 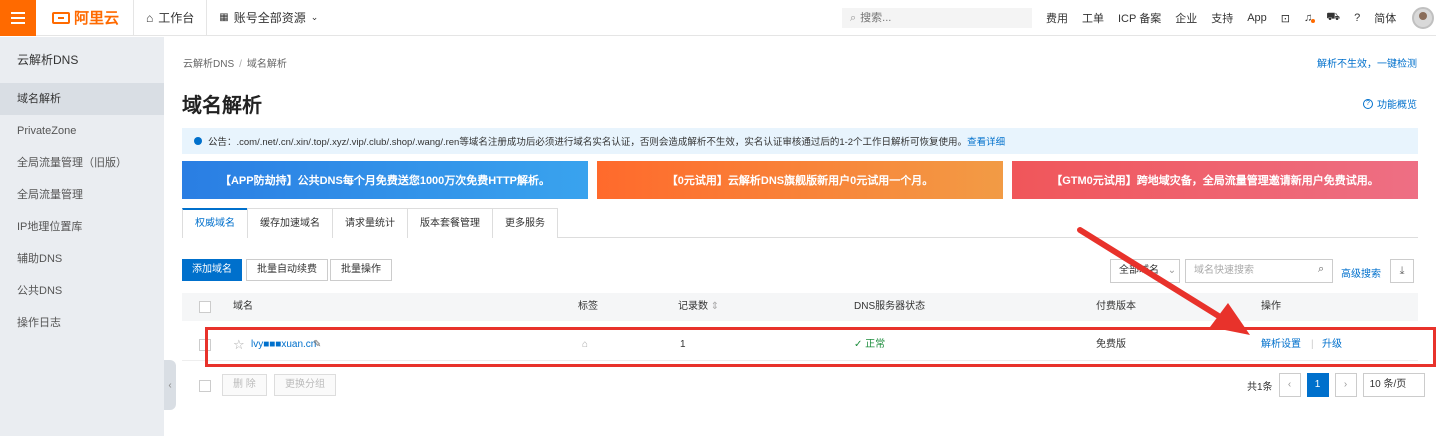 What do you see at coordinates (858, 344) in the screenshot?
I see `check-circle-icon: ✓` at bounding box center [858, 344].